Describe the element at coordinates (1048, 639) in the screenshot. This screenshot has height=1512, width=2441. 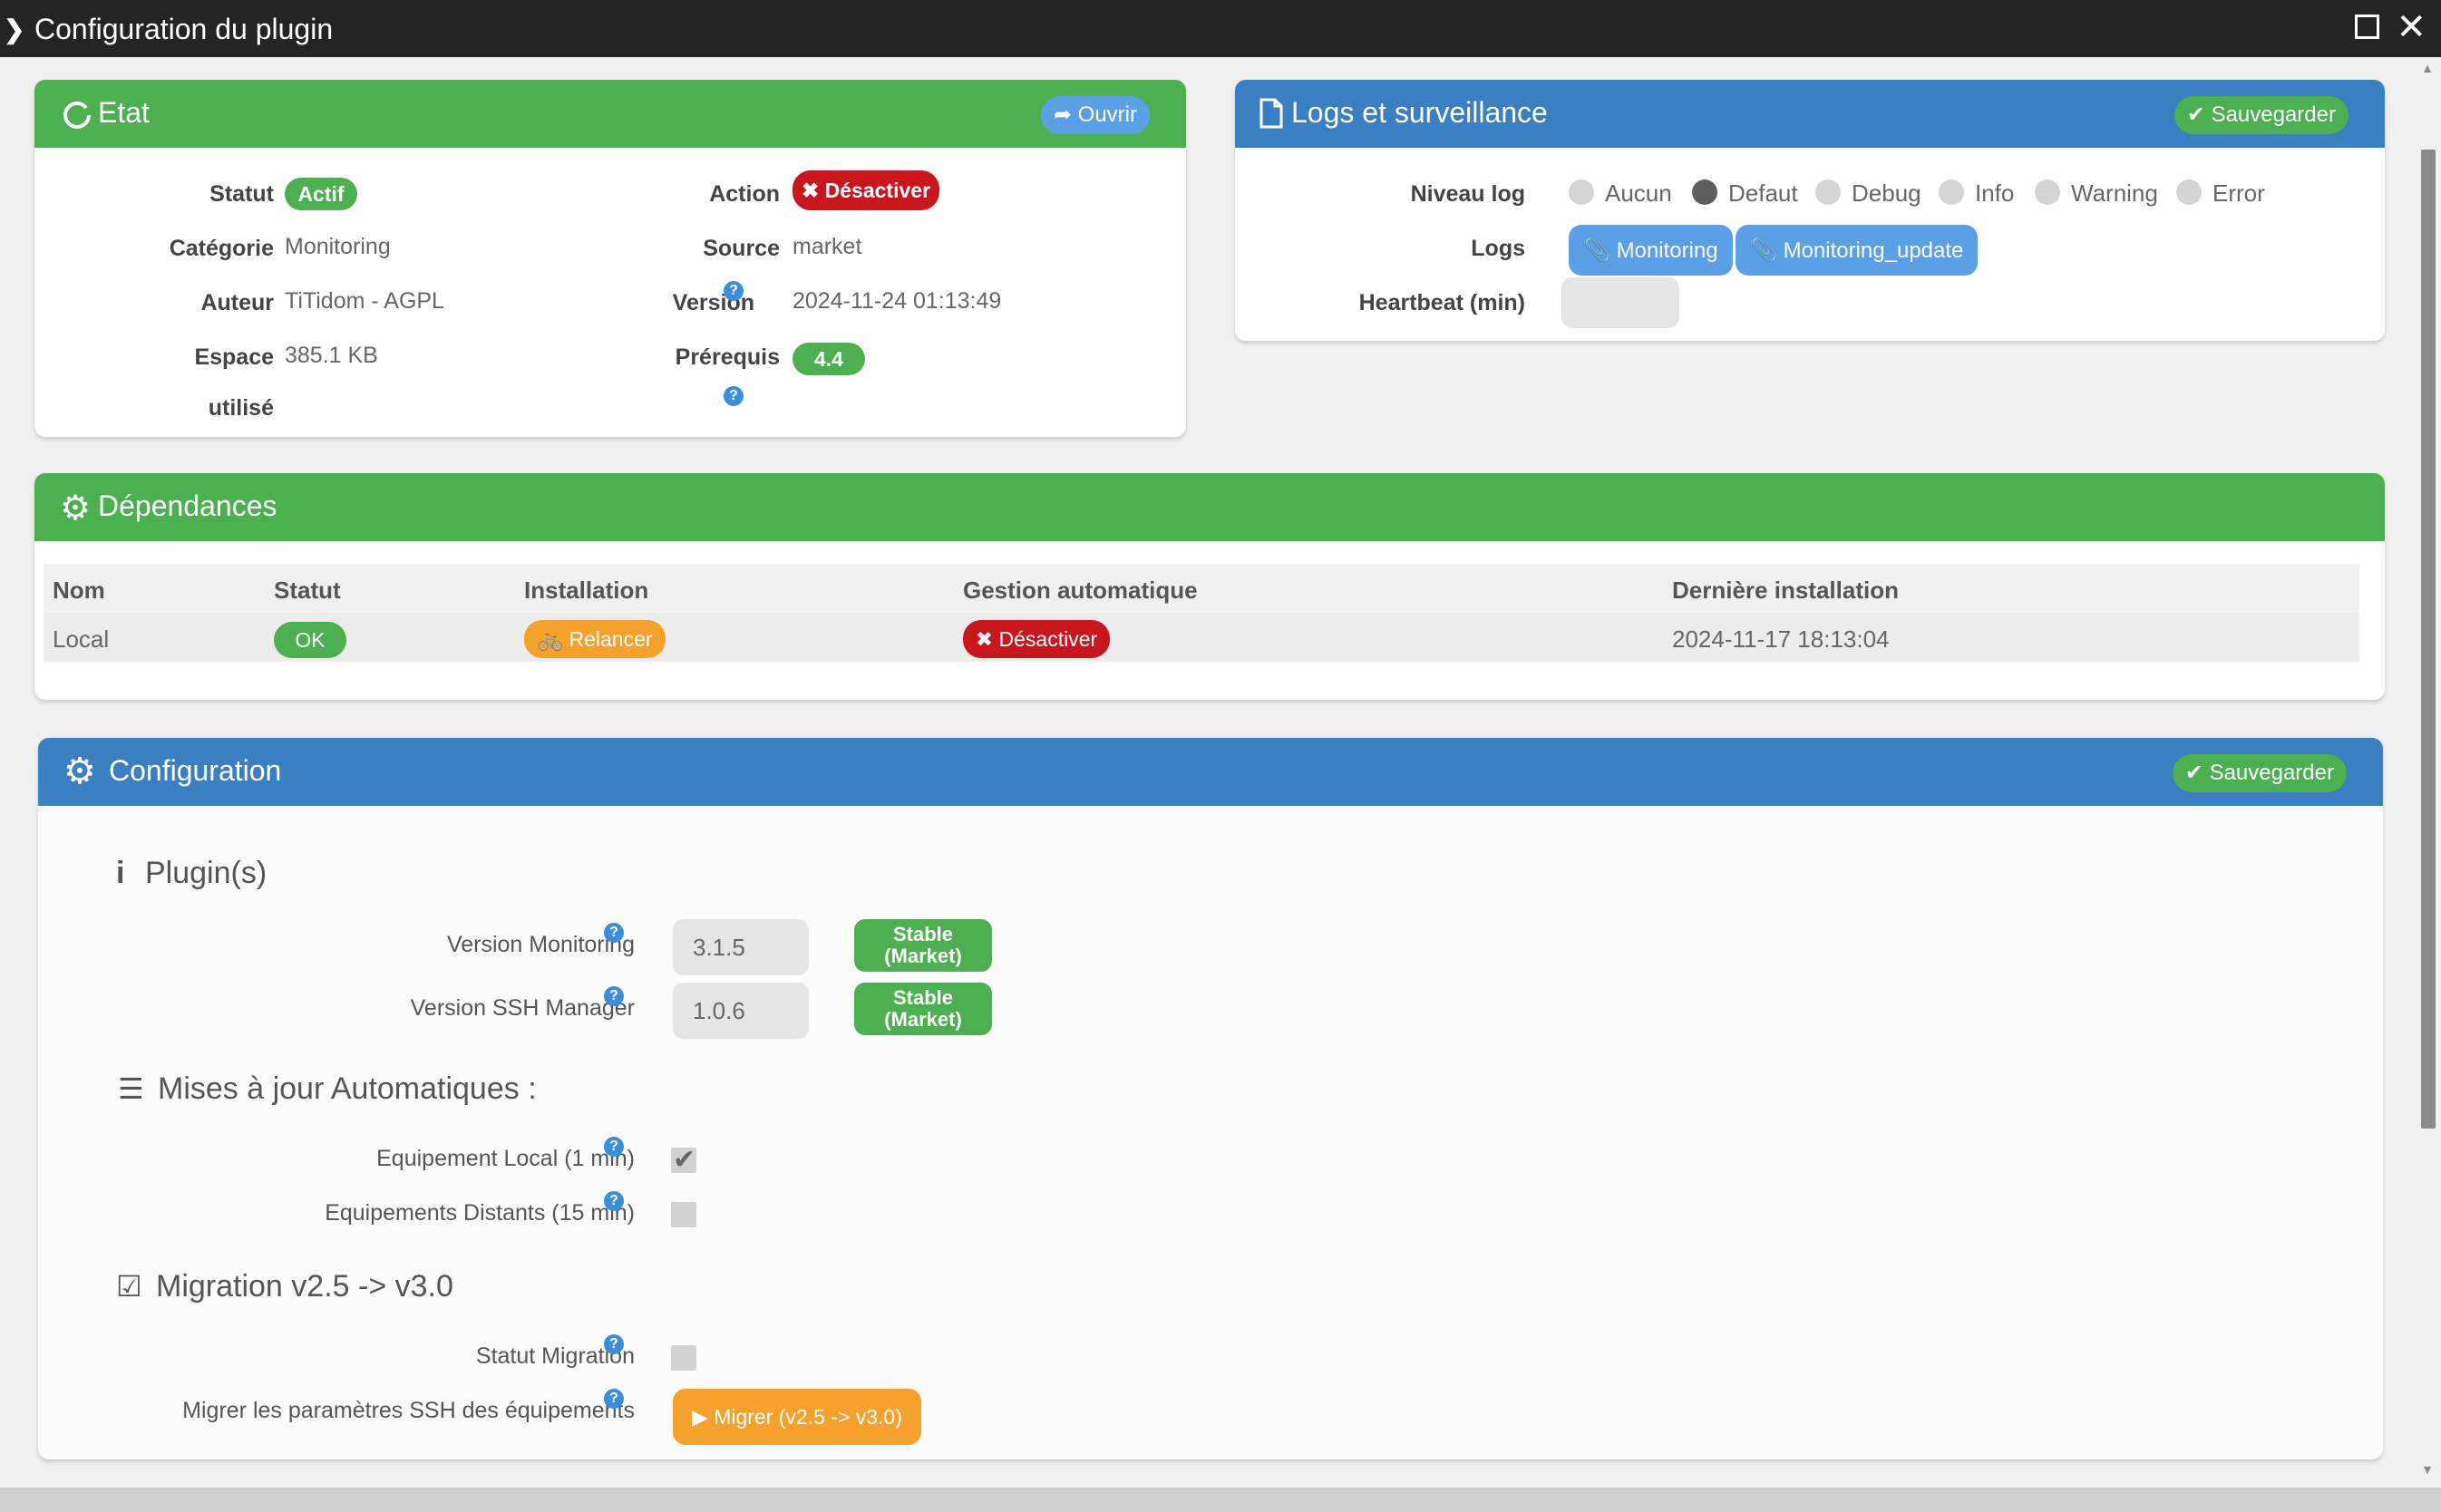
I see `gestion-desactiver-label: Désactiver` at that location.